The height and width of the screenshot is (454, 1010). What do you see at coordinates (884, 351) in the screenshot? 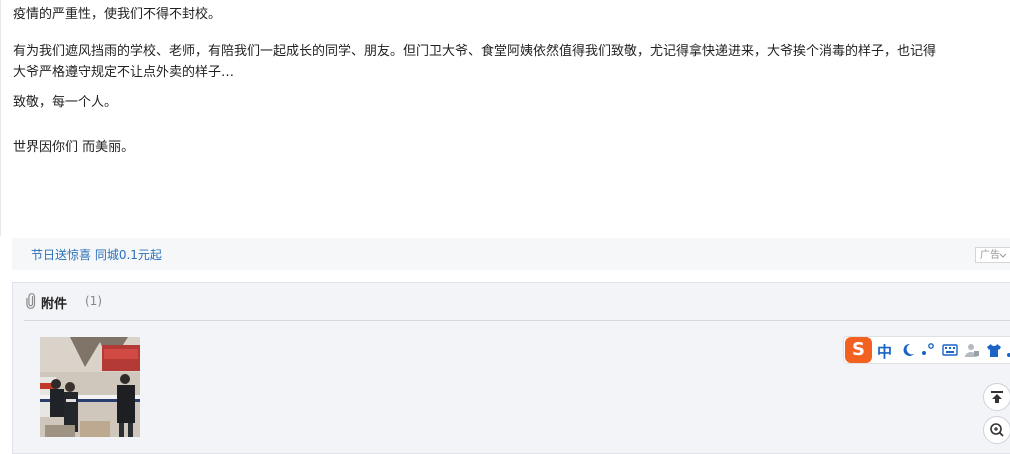
I see `ime-language-toggle: 中` at bounding box center [884, 351].